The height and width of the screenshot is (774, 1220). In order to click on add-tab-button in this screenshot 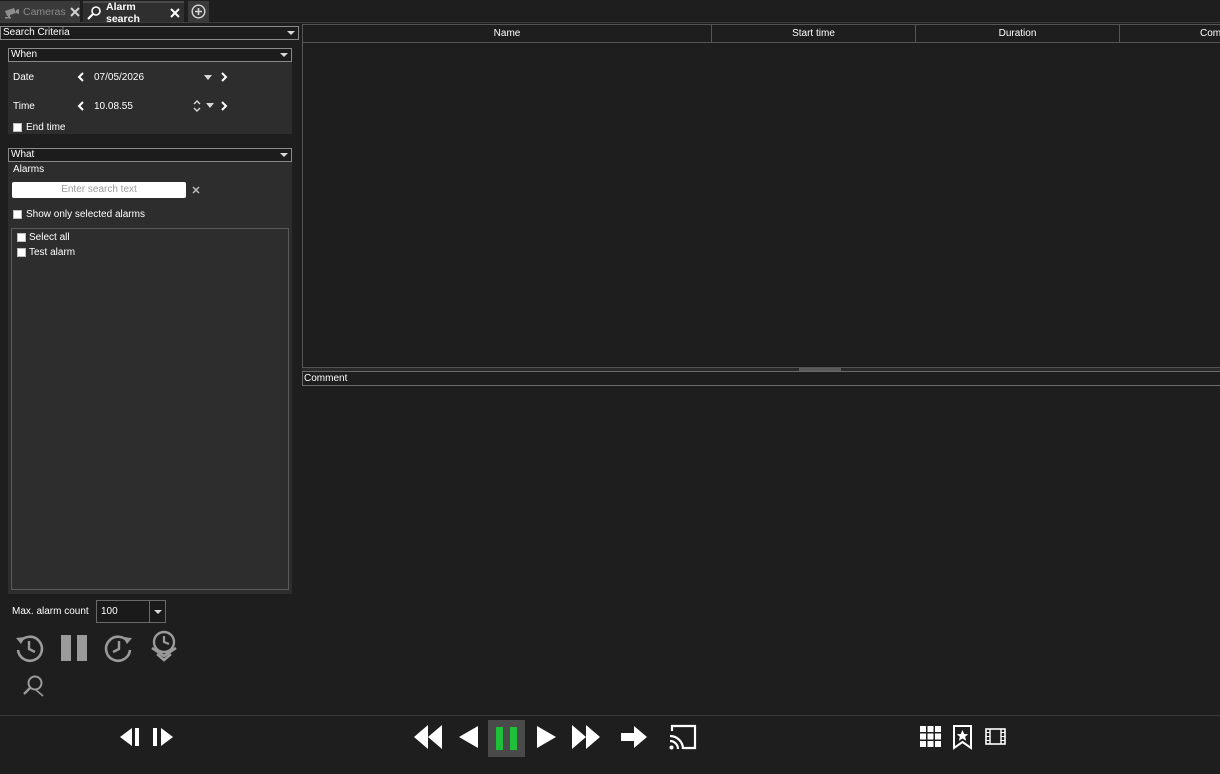, I will do `click(198, 11)`.